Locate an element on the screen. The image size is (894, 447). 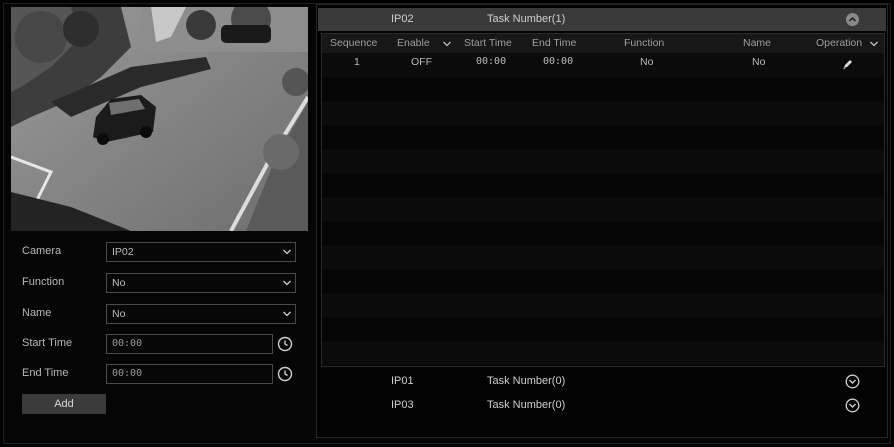
camera-label: Camera is located at coordinates (42, 251).